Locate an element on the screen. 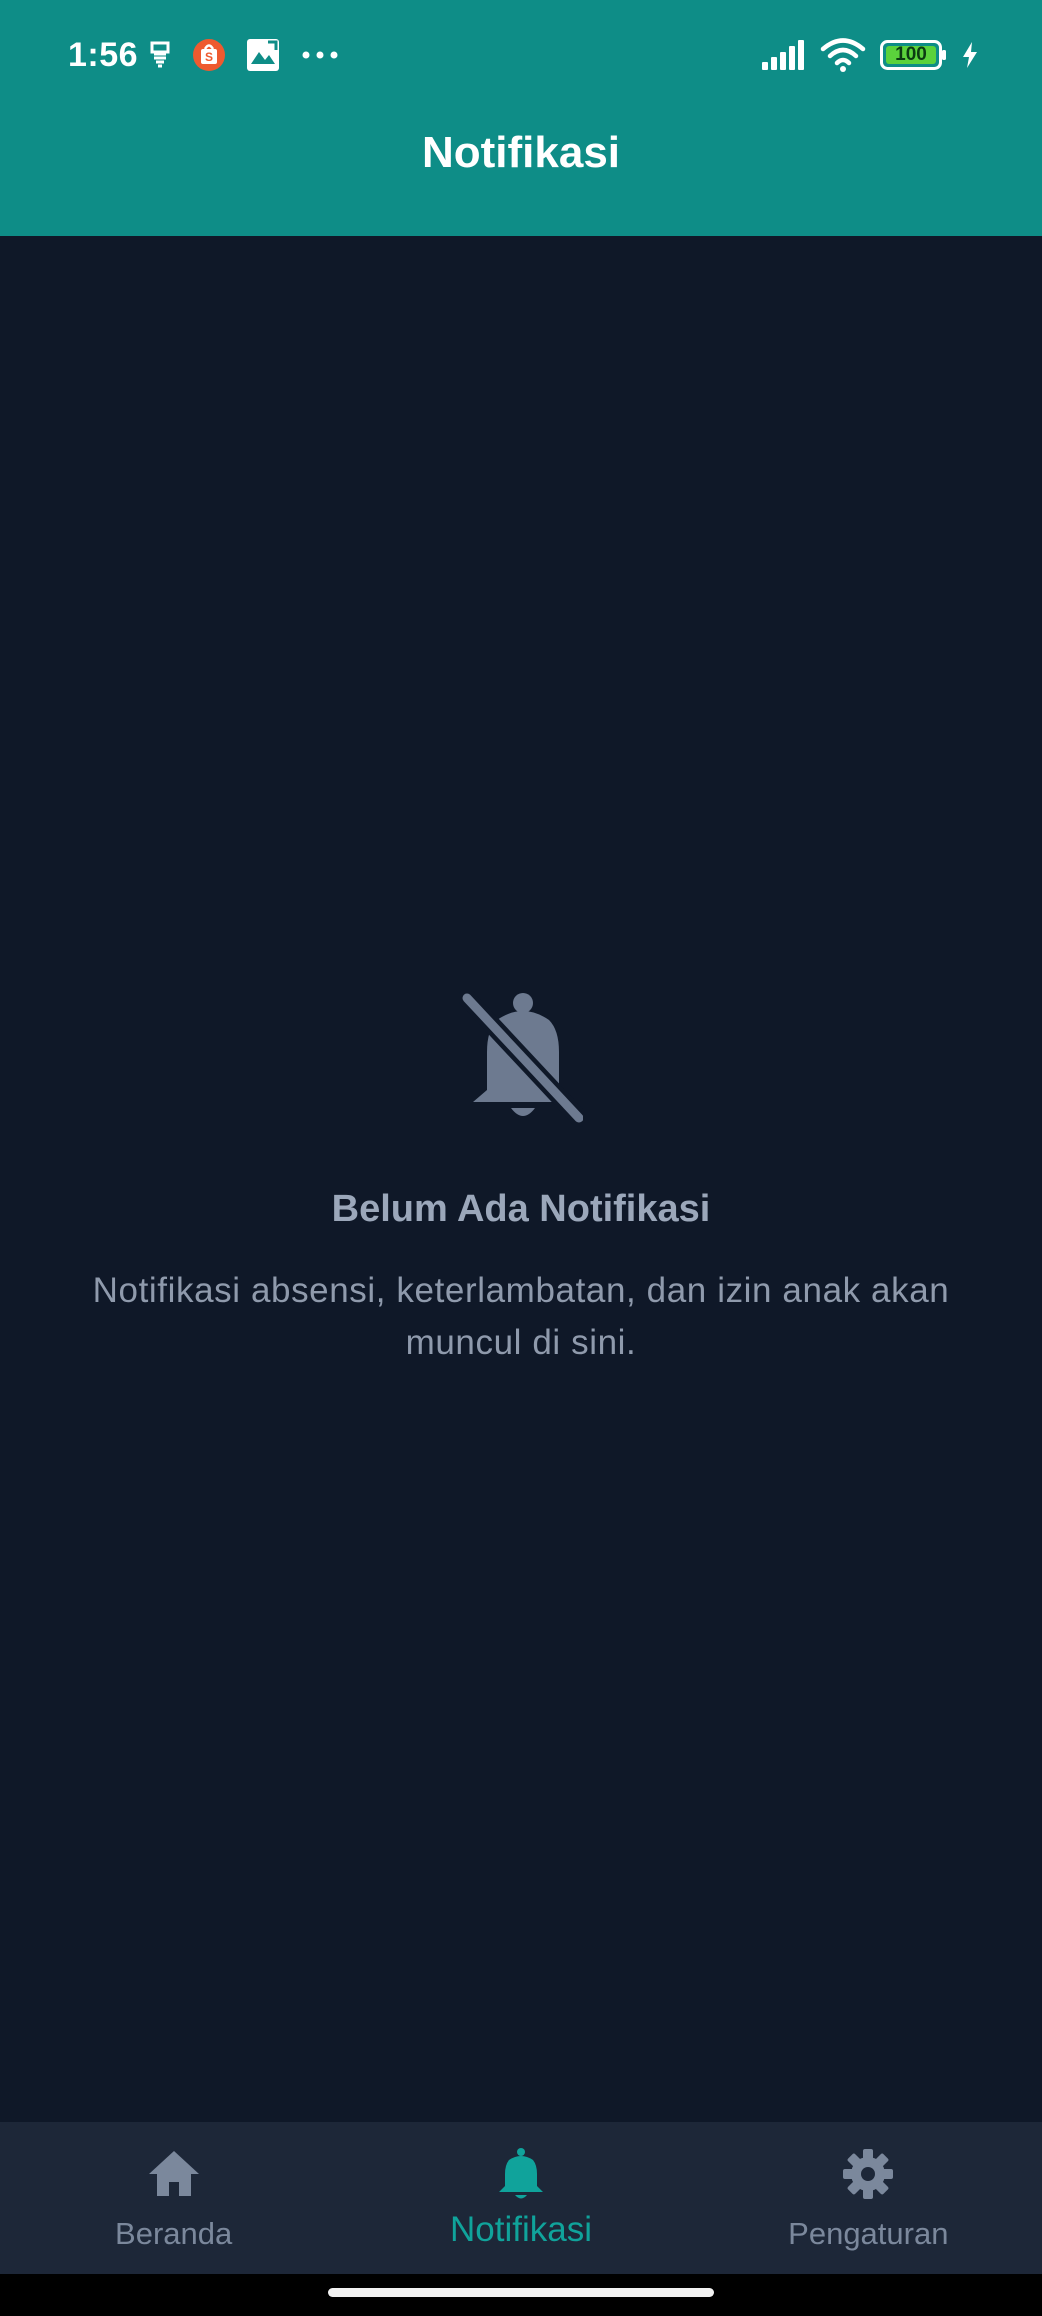 Image resolution: width=1042 pixels, height=2316 pixels. status-bar: 1:56 S 100 is located at coordinates (521, 59).